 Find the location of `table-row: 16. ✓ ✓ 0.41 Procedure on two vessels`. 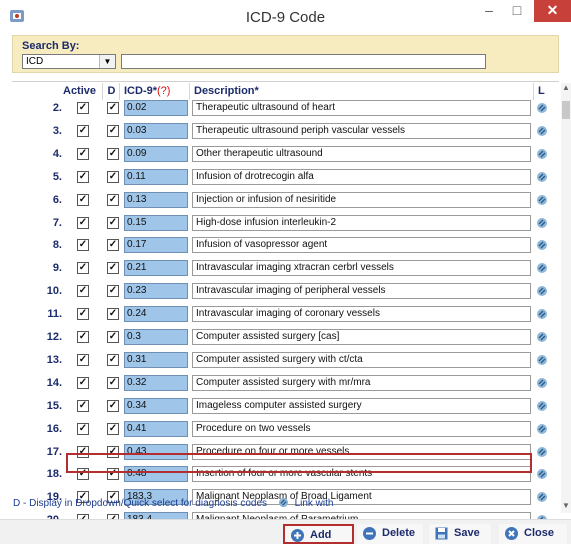

table-row: 16. ✓ ✓ 0.41 Procedure on two vessels is located at coordinates (282, 430).